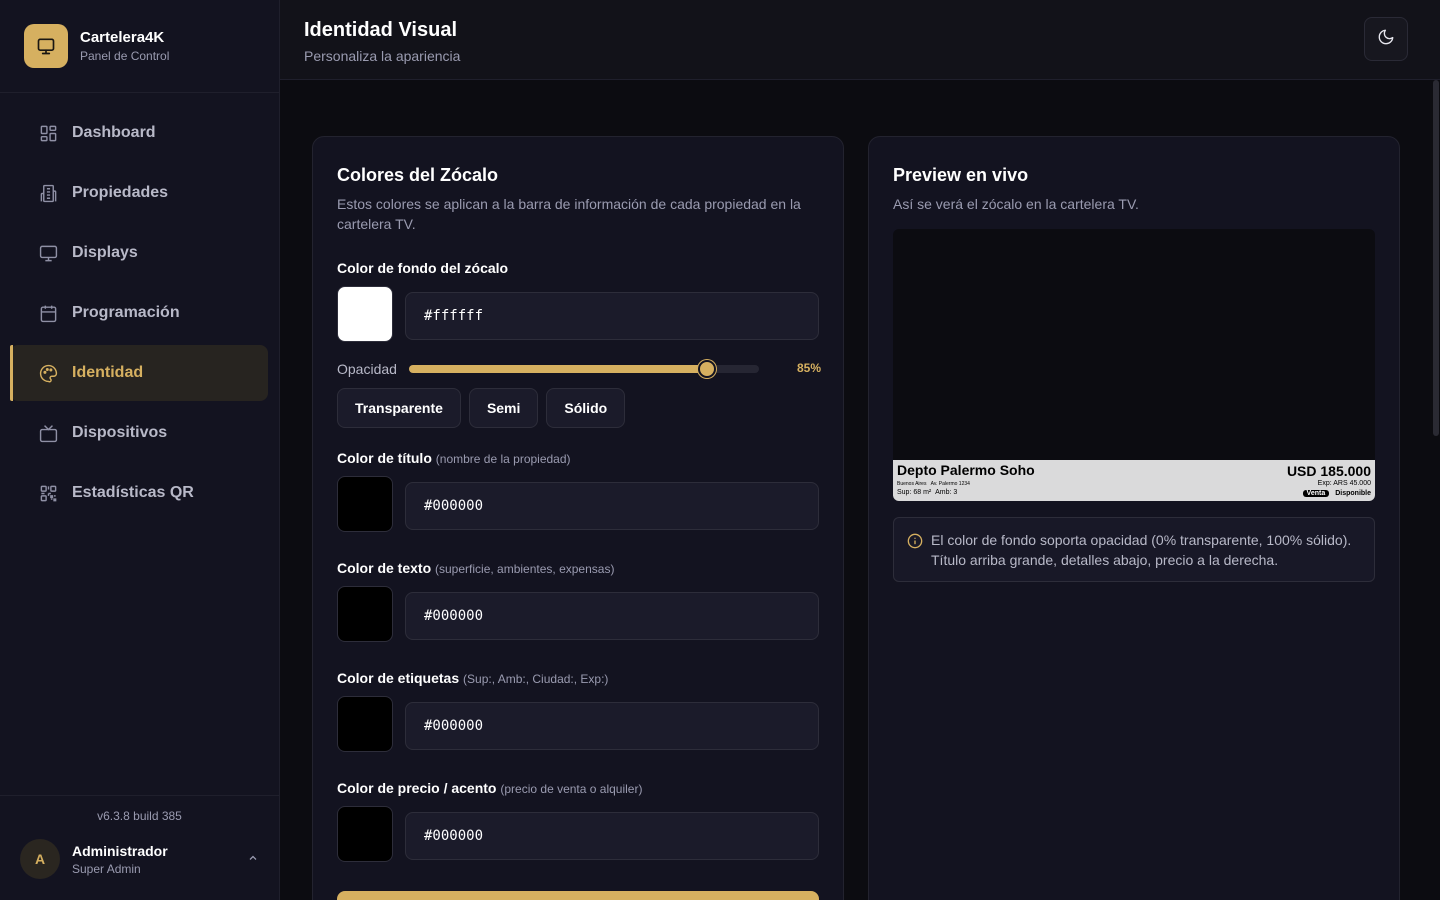  Describe the element at coordinates (503, 459) in the screenshot. I see `title-color-hint: (nombre de la propiedad)` at that location.